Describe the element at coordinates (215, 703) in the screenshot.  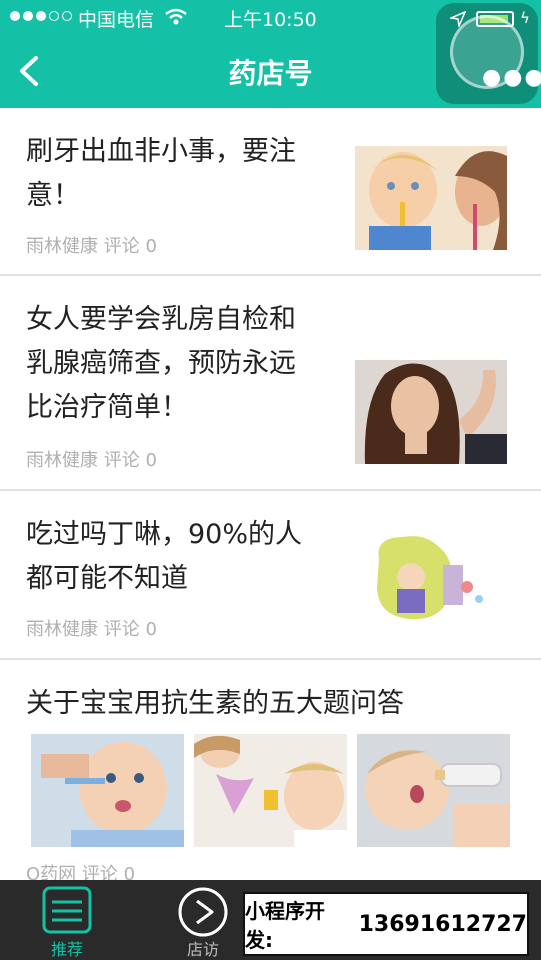
I see `article-title: 关于宝宝用抗生素的五大题问答` at that location.